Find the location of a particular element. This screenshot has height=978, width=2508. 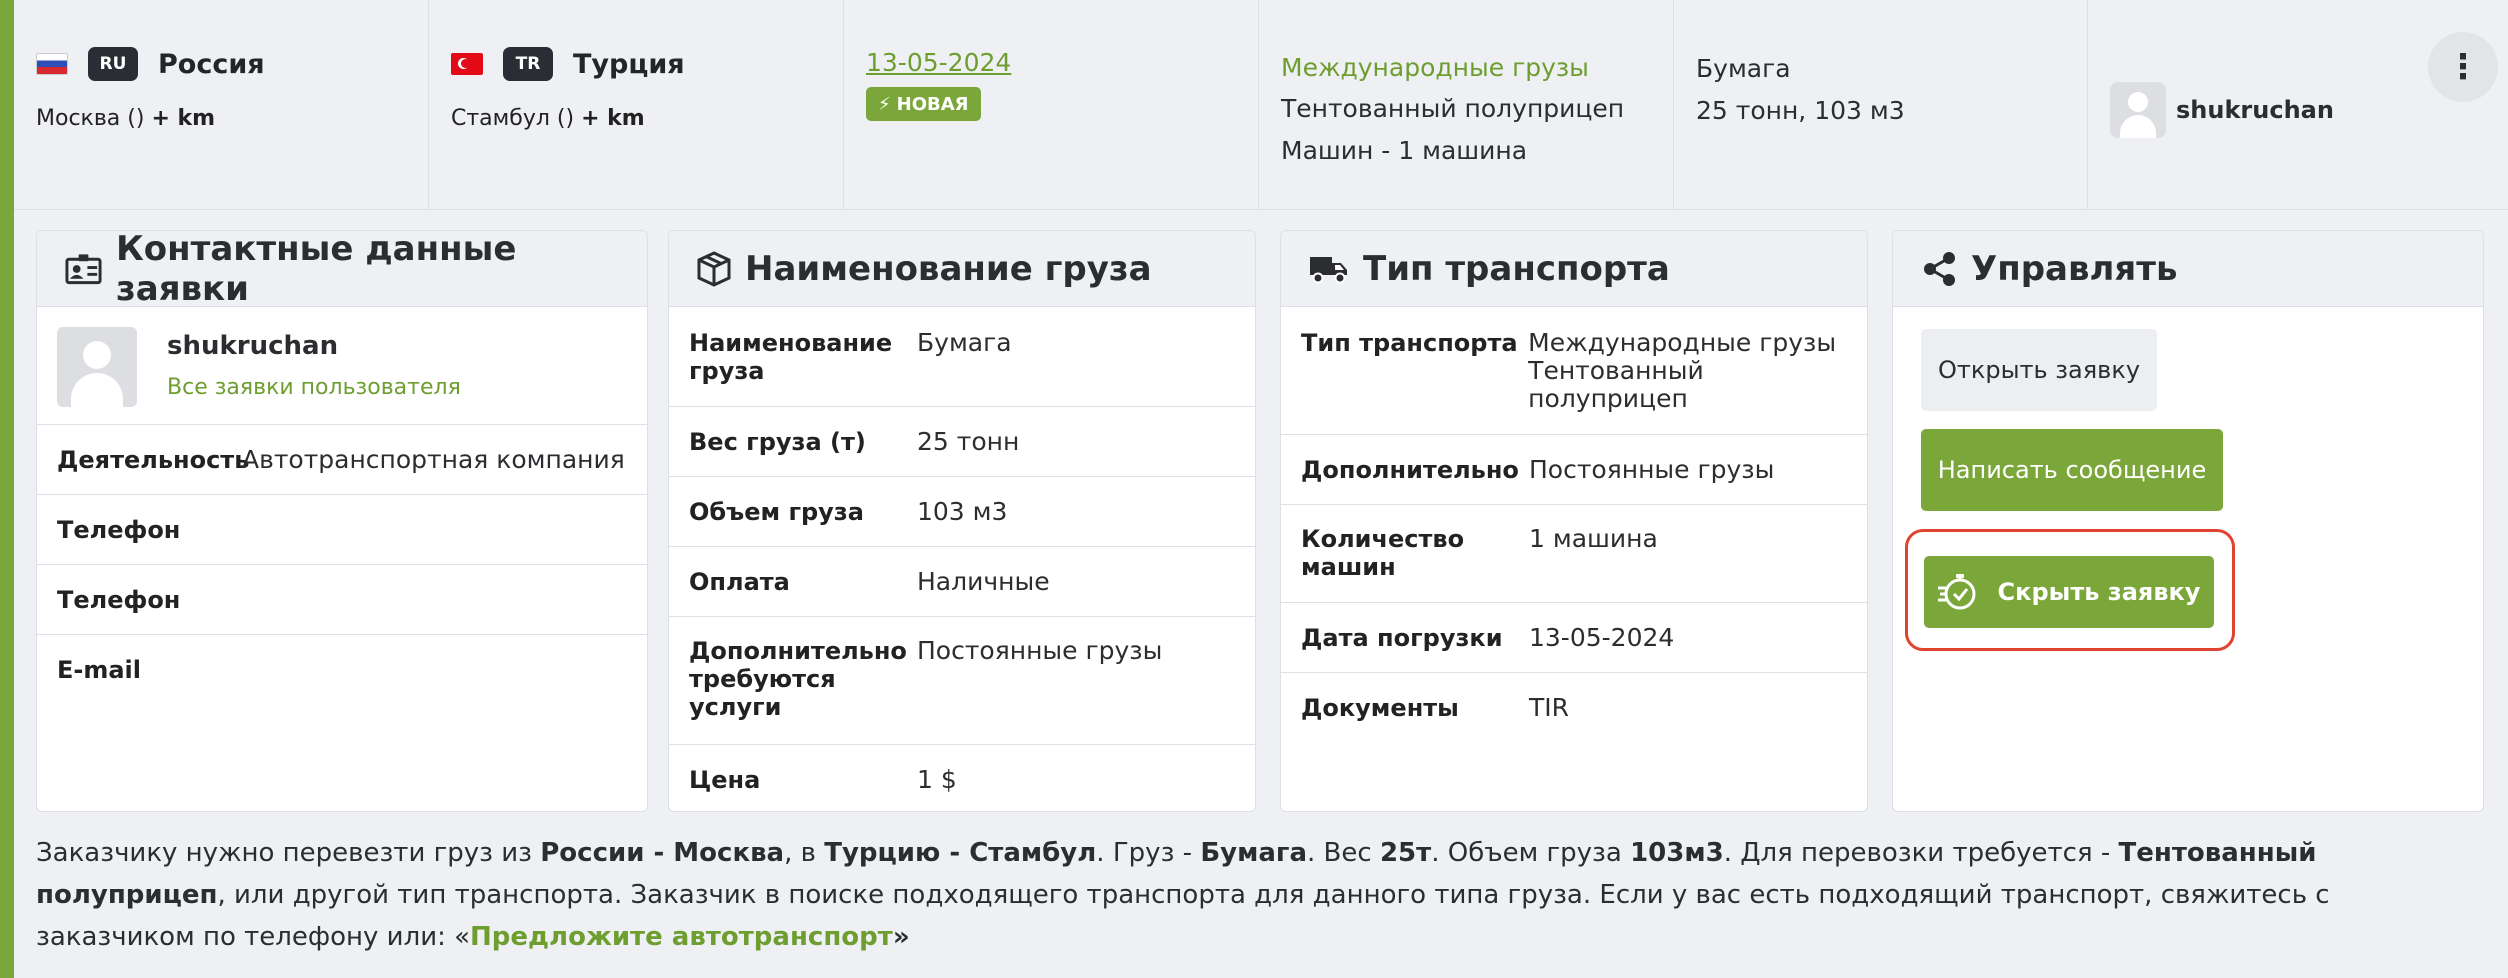

destination-city: Стамбул () is located at coordinates (513, 118).